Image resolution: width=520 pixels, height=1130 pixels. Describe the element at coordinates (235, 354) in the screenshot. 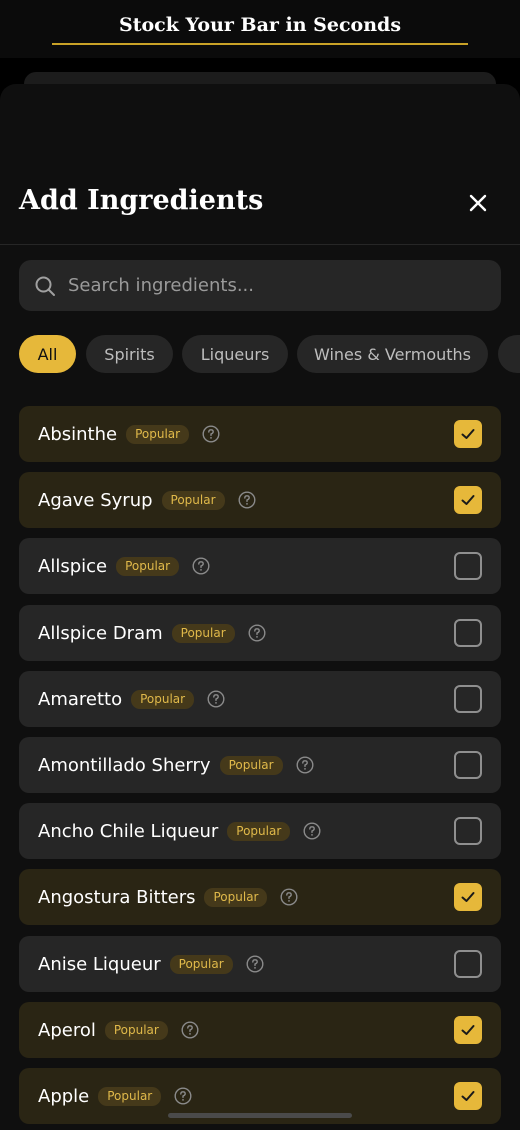

I see `filter-chip-liqueurs: Liqueurs` at that location.